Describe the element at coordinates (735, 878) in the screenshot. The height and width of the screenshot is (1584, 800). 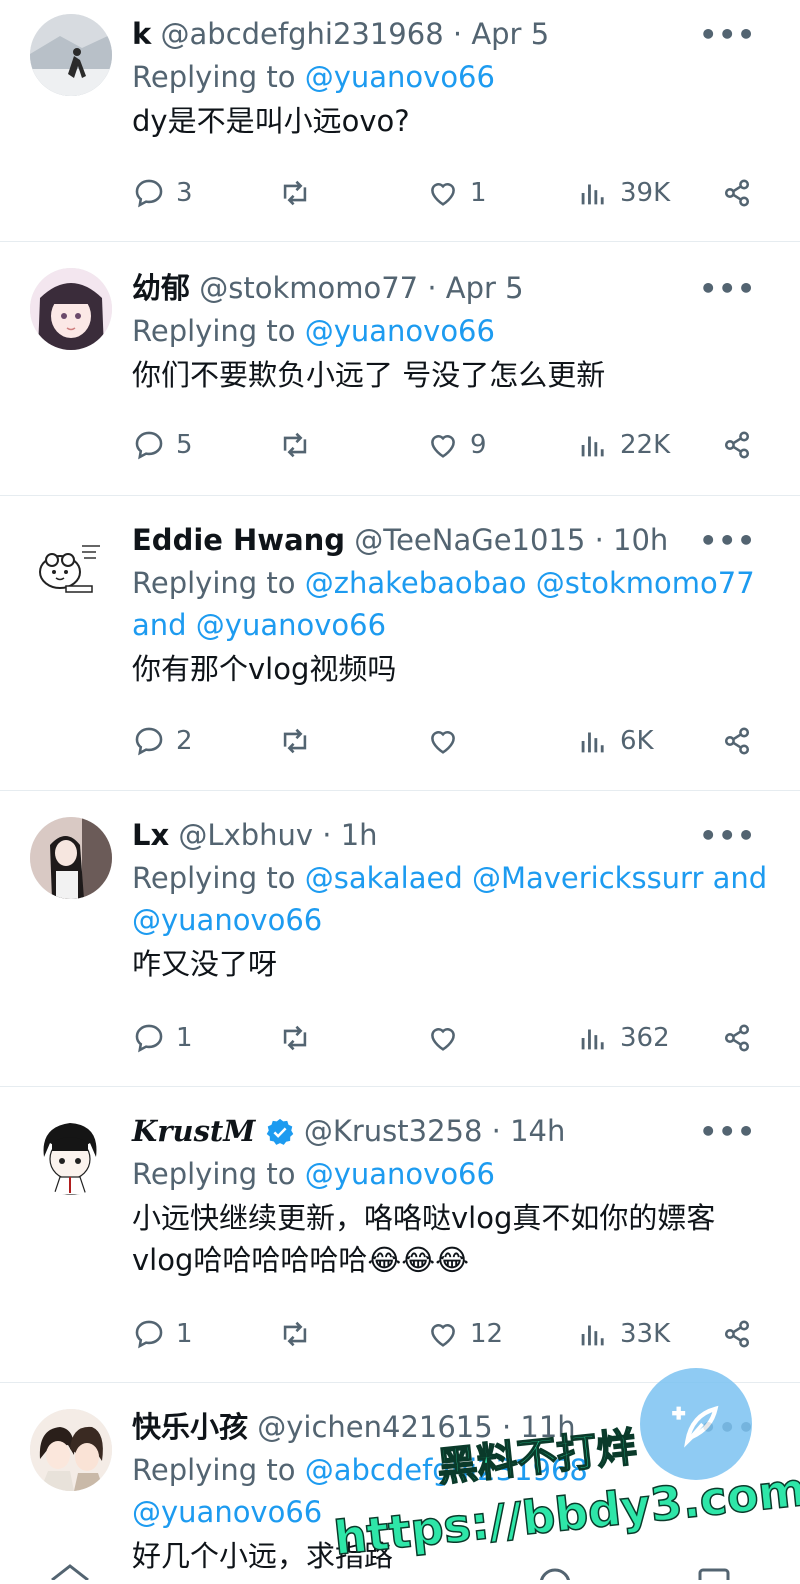
I see `reply-and: and` at that location.